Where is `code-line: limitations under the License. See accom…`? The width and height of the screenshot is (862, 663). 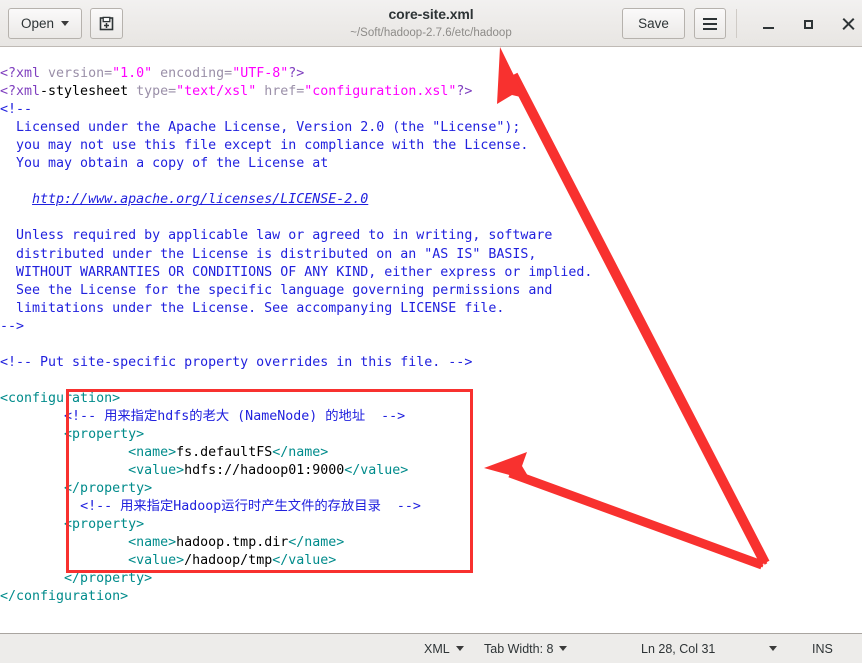
code-line: limitations under the License. See accom… is located at coordinates (252, 308).